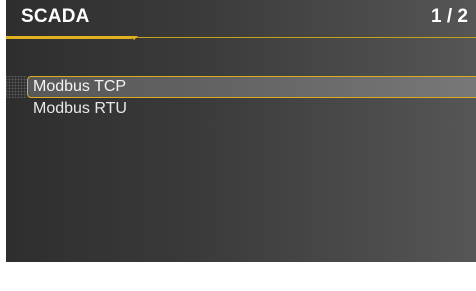  Describe the element at coordinates (449, 16) in the screenshot. I see `page-indicator: 1 / 2` at that location.